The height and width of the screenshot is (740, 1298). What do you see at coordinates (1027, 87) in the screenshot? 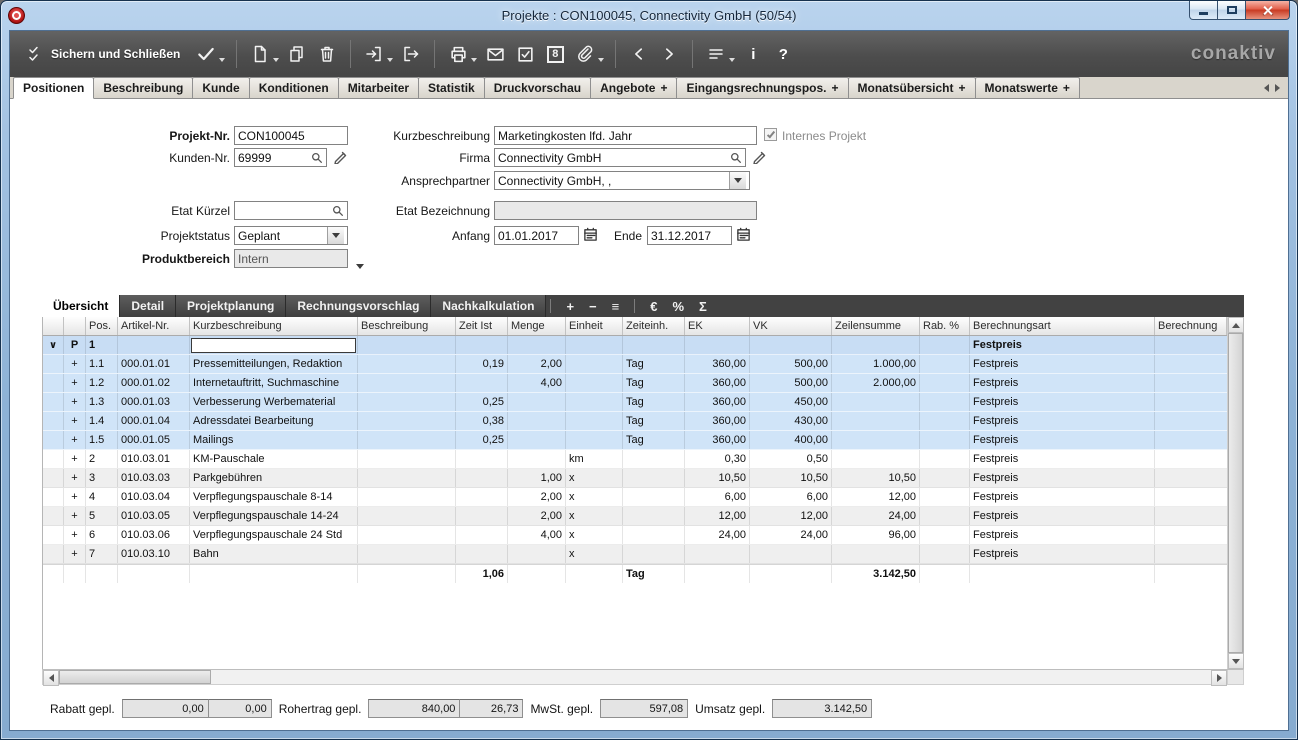
I see `tab-monatswerte: Monatswerte +` at bounding box center [1027, 87].